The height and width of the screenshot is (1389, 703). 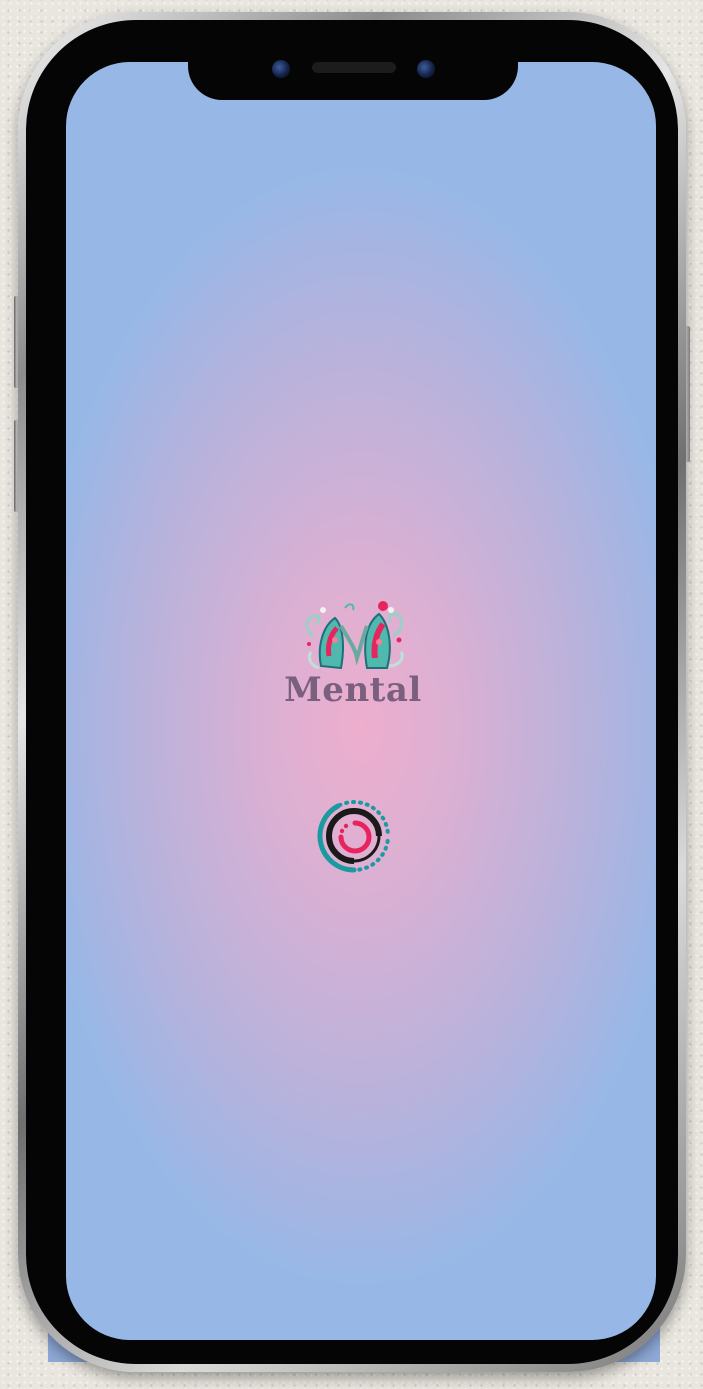 I want to click on app-logo: Mental, so click(x=353, y=658).